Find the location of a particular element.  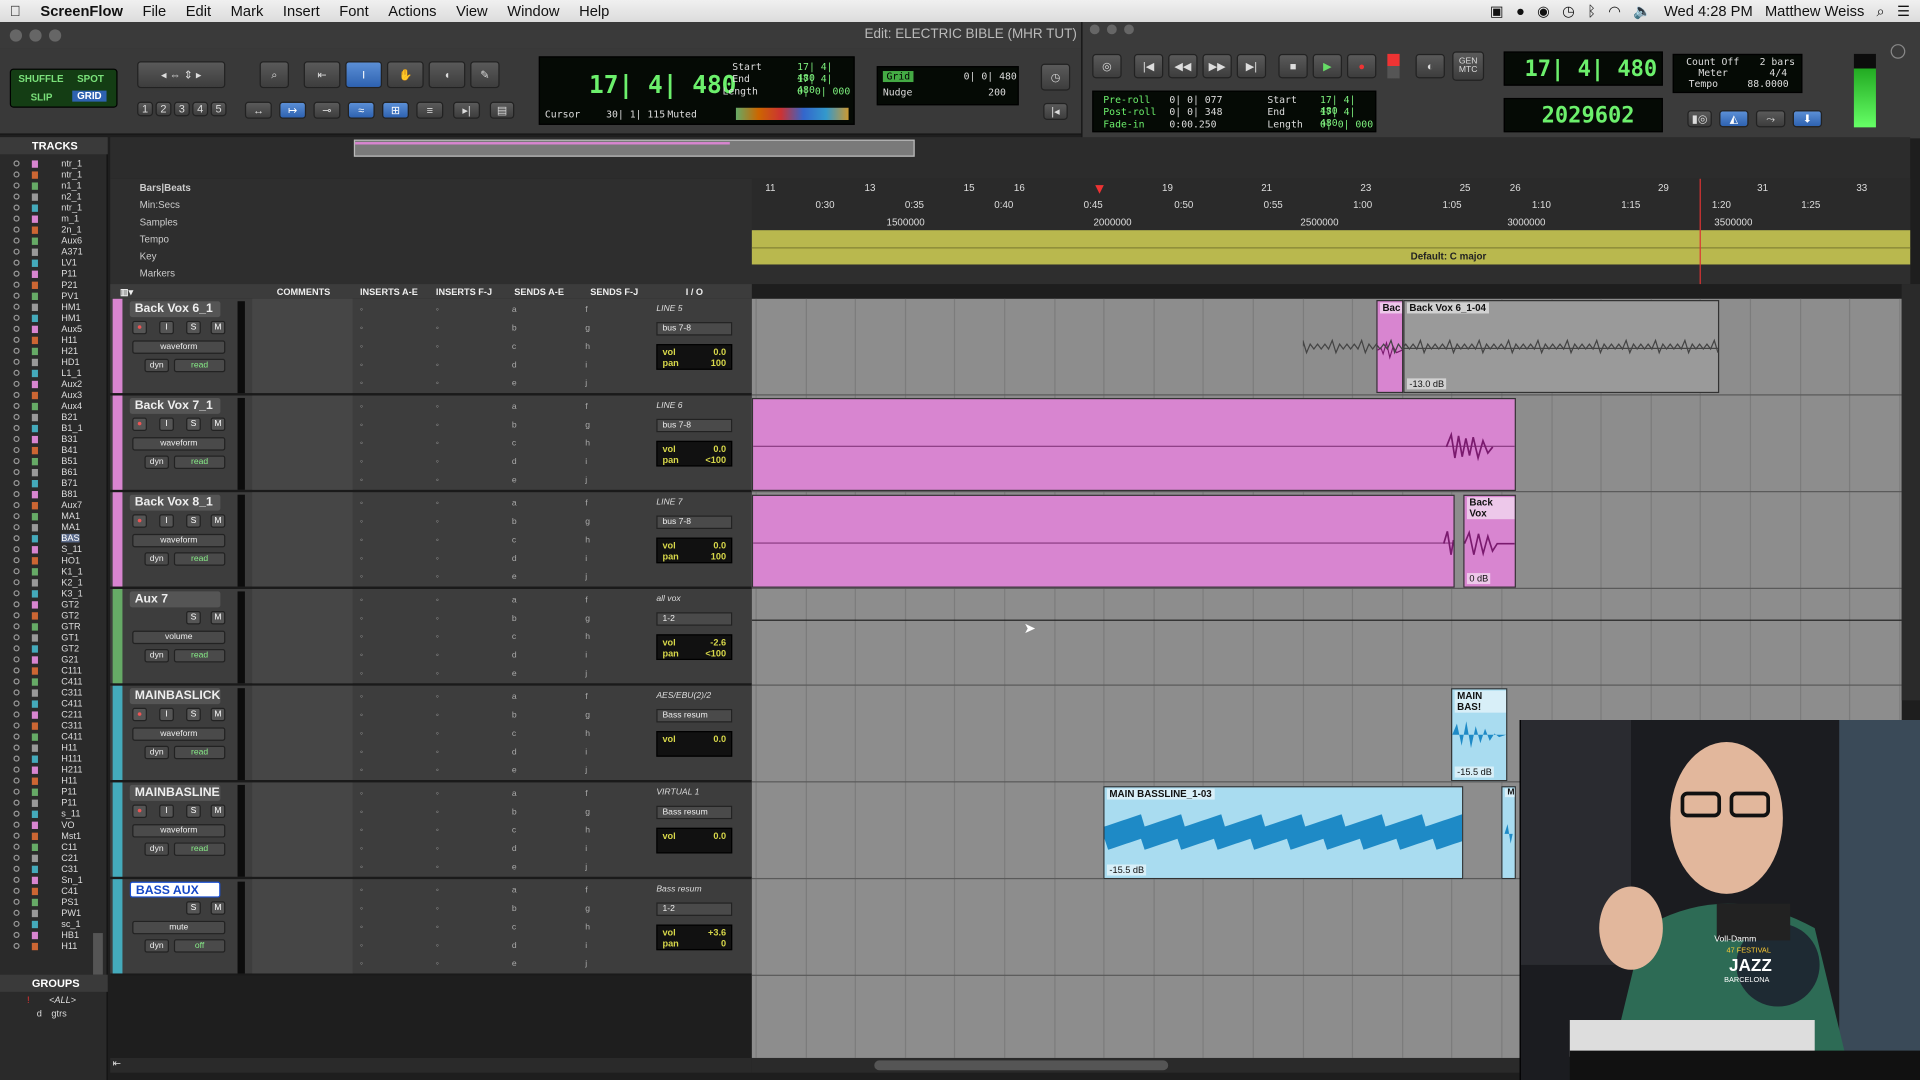

tracks-list-item: P21 is located at coordinates (69, 284).